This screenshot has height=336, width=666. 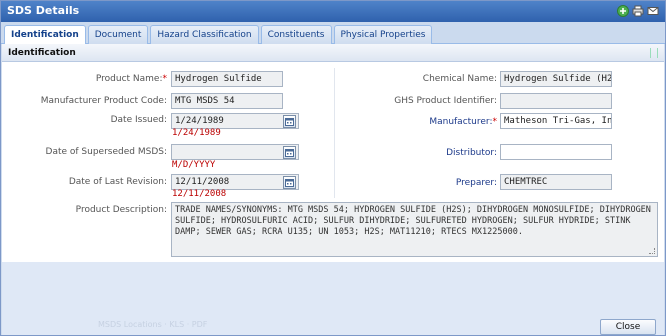 I want to click on title-bar-icons, so click(x=638, y=11).